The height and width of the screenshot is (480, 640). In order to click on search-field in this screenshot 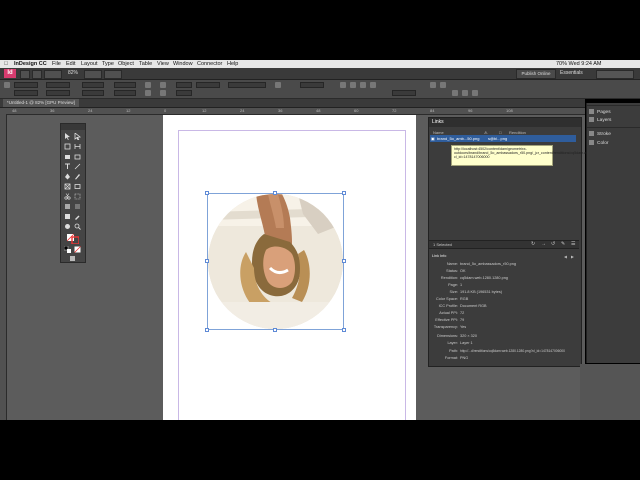, I will do `click(615, 74)`.